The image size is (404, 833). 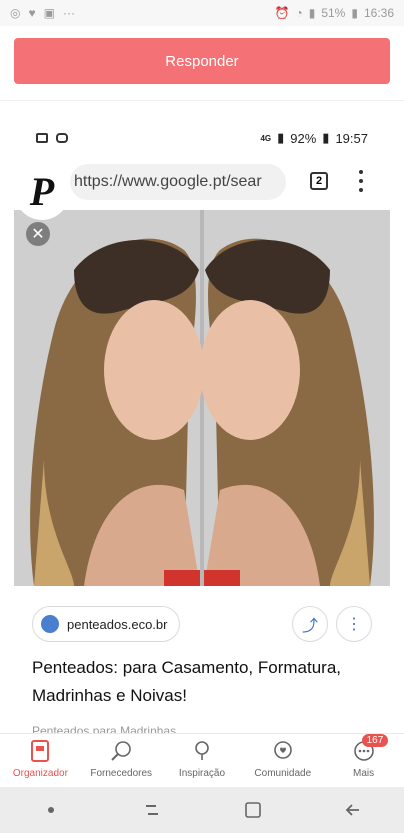 What do you see at coordinates (283, 751) in the screenshot?
I see `chat-heart-icon` at bounding box center [283, 751].